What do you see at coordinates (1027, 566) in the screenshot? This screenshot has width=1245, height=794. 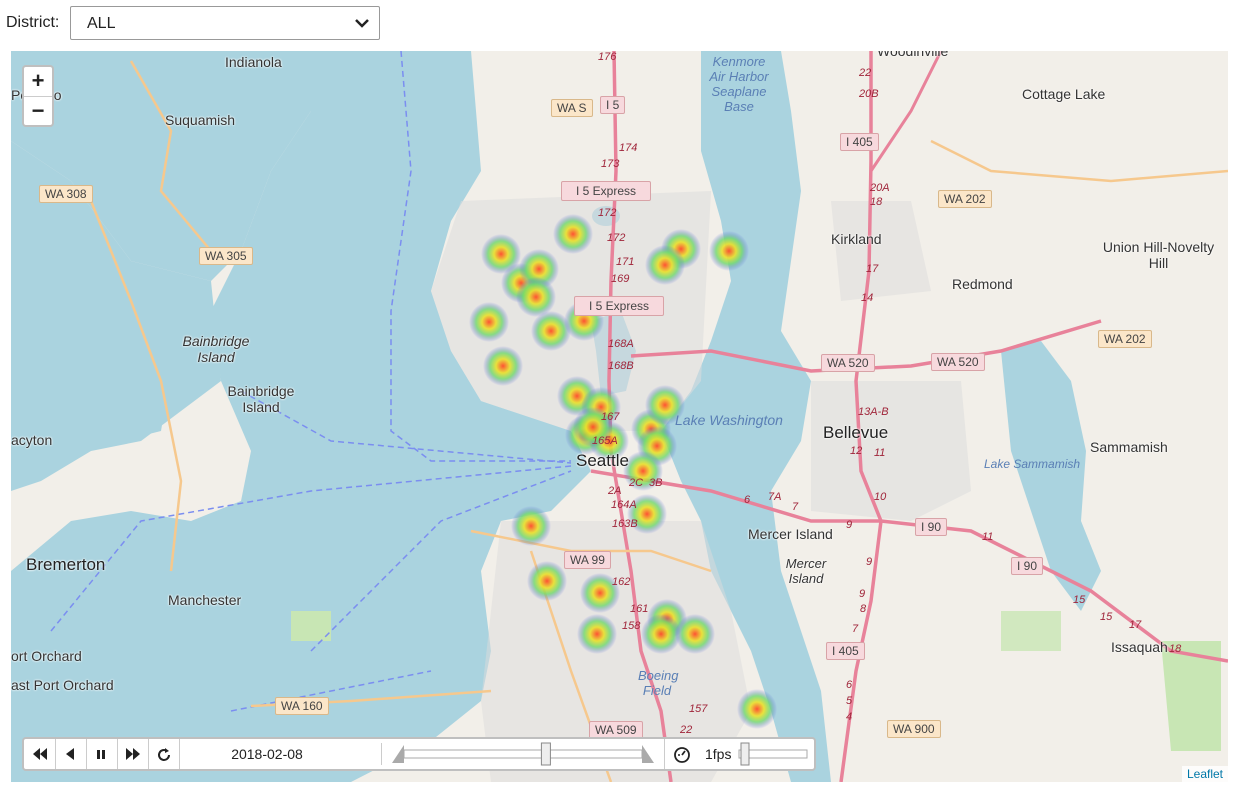 I see `shield-i90-b: I 90` at bounding box center [1027, 566].